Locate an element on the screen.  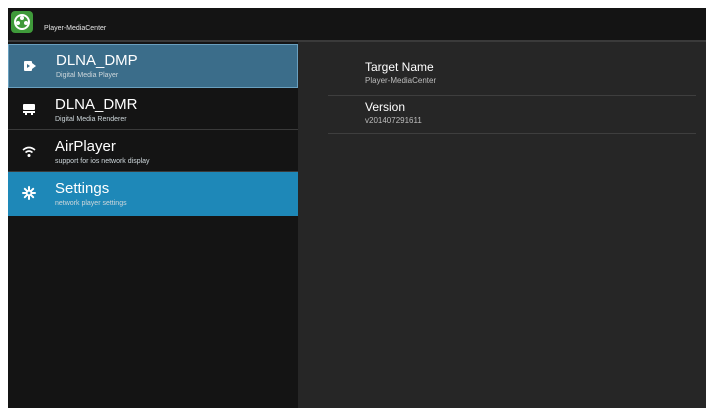
sidebar-item-settings: Settings network player settings is located at coordinates (153, 194).